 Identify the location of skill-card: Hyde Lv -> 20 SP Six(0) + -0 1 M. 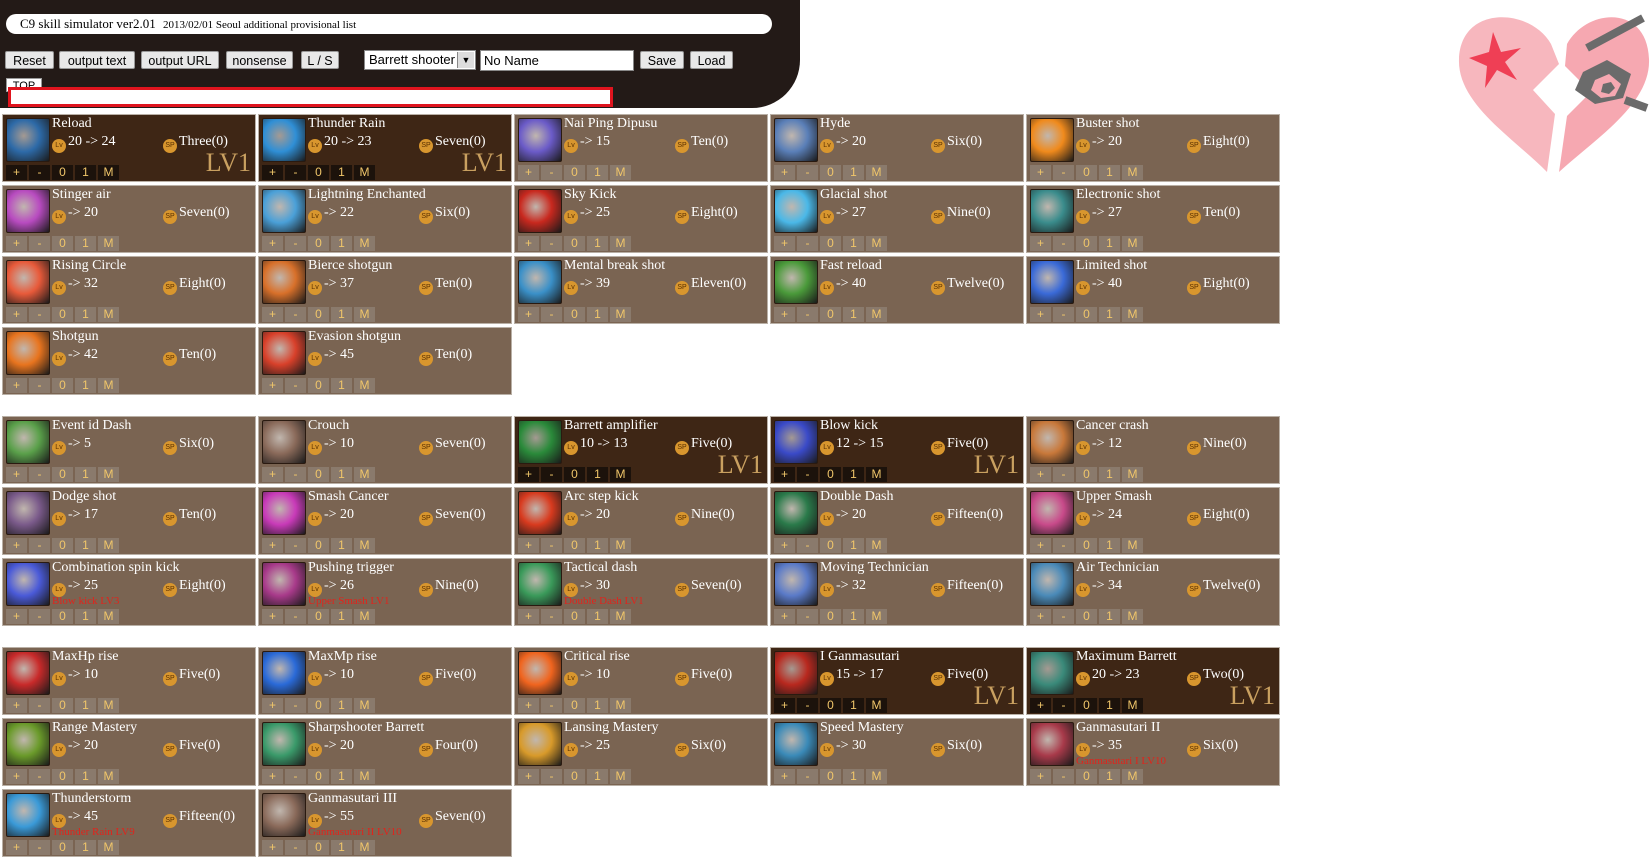
(897, 148).